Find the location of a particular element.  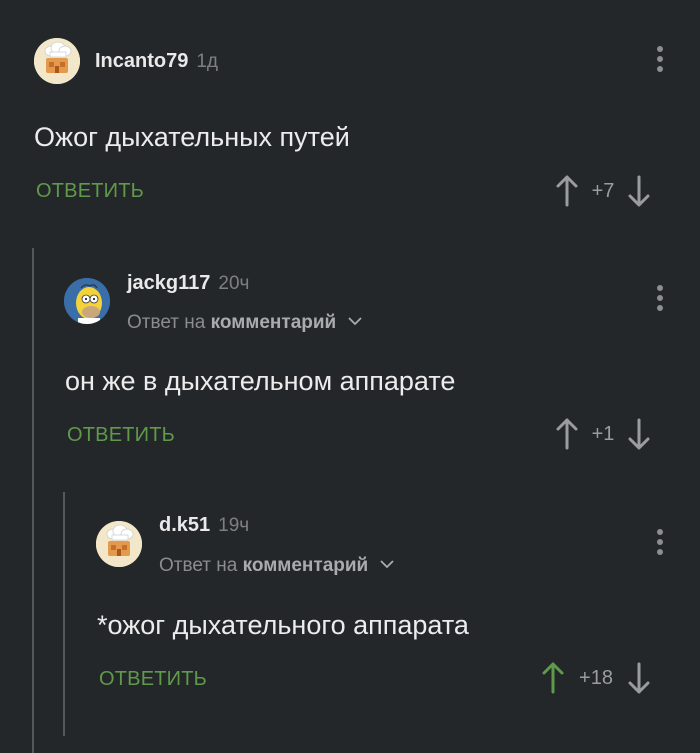

comment-time: 19ч is located at coordinates (234, 525).